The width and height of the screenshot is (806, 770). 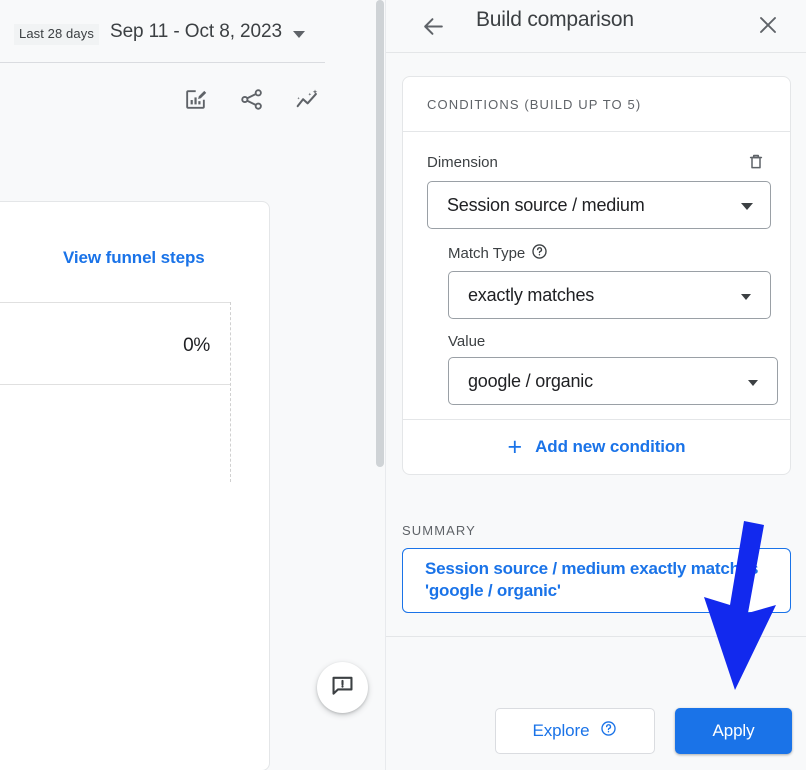 What do you see at coordinates (134, 258) in the screenshot?
I see `view-funnel-steps-link: View funnel steps` at bounding box center [134, 258].